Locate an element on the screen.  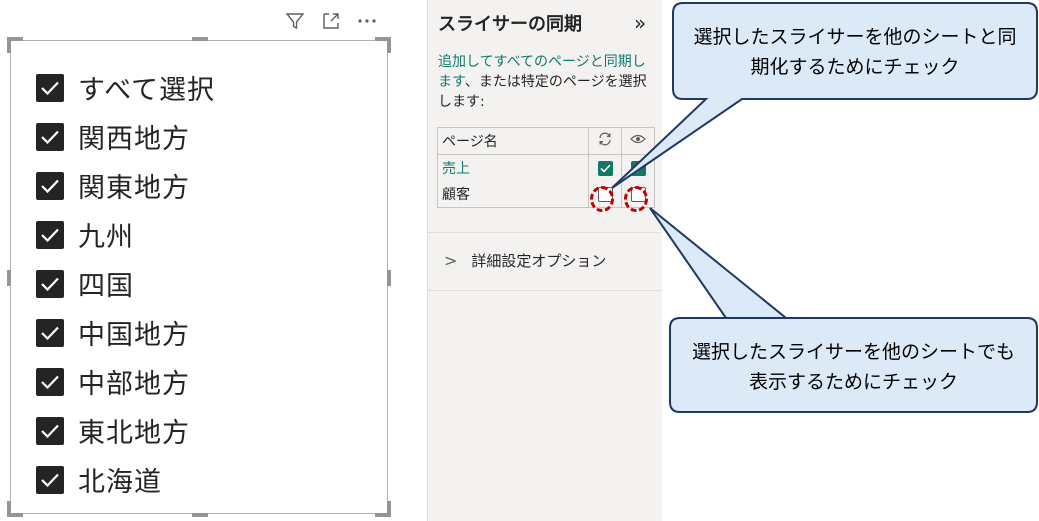
callout-visible-text: 選択したスライサーを他のシートでも 表示するためにチェック is located at coordinates (853, 367).